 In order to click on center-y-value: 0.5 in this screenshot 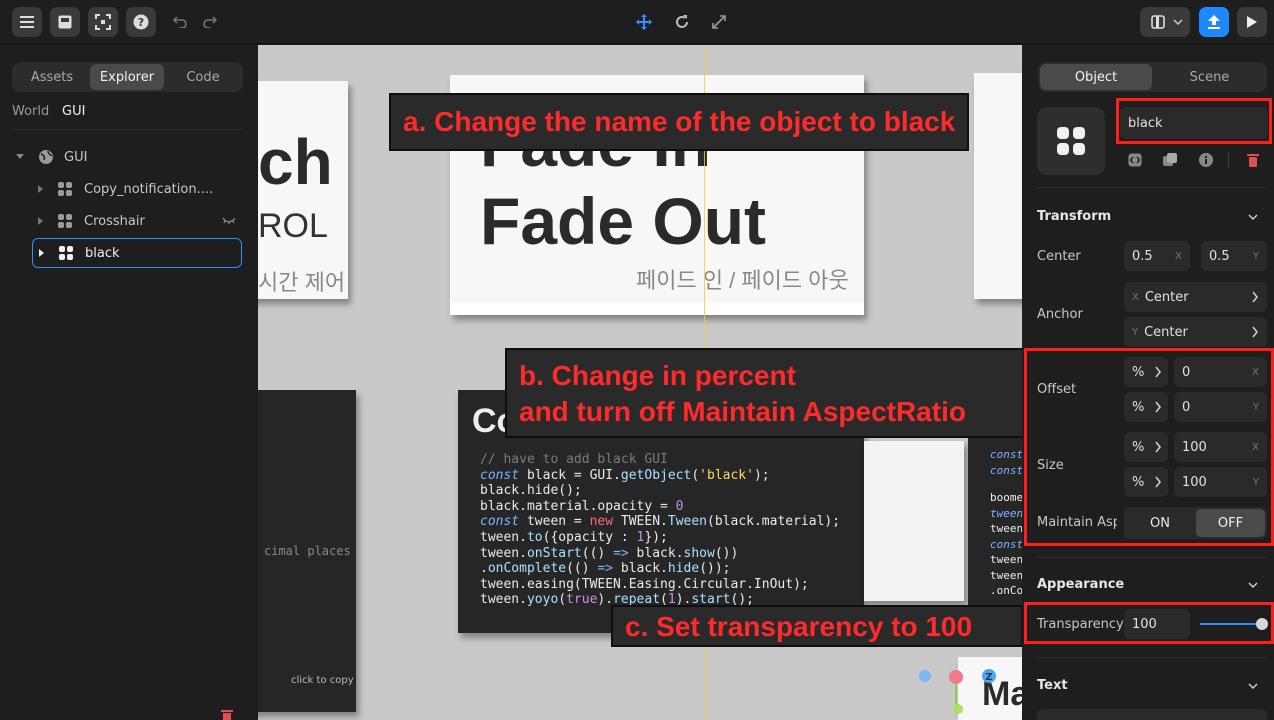, I will do `click(1219, 256)`.